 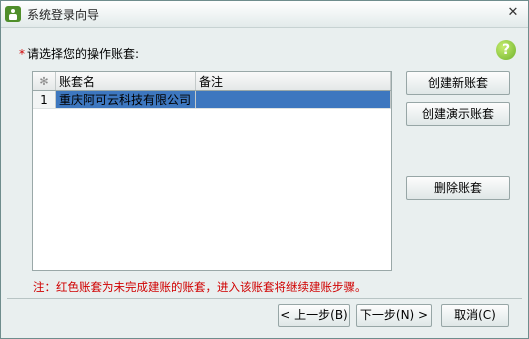 What do you see at coordinates (22, 54) in the screenshot?
I see `required-mark: *` at bounding box center [22, 54].